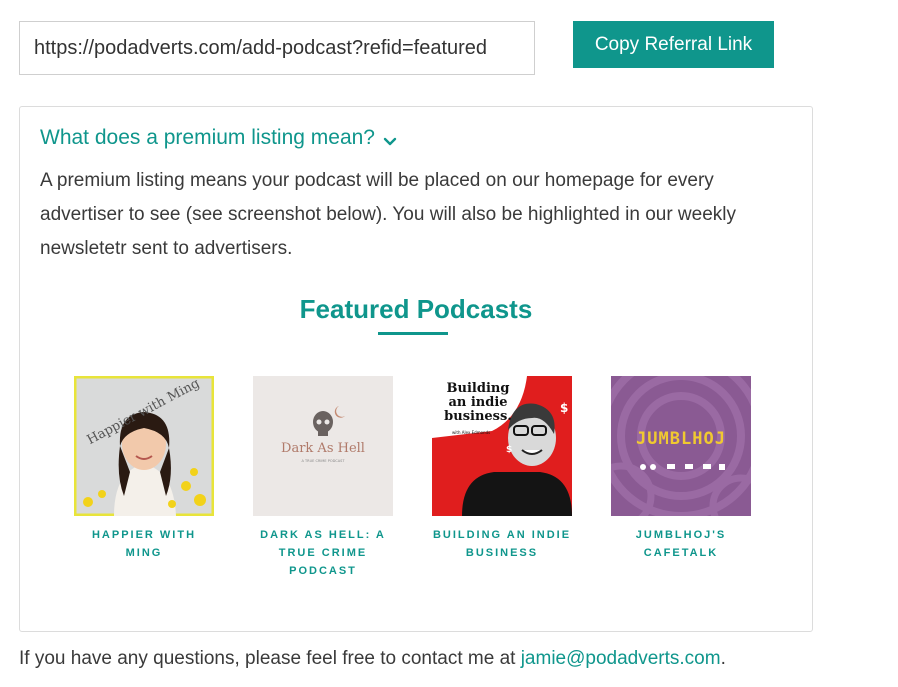  I want to click on contact-email-link: jamie@podadverts.com, so click(621, 658).